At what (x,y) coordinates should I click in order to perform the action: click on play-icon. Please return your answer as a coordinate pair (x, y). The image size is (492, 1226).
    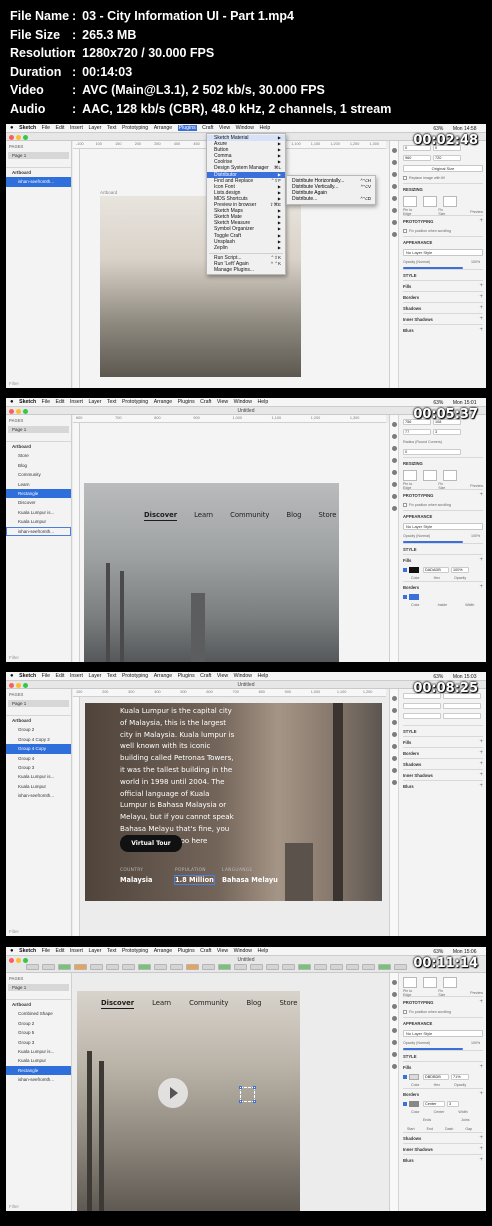
    Looking at the image, I should click on (173, 1093).